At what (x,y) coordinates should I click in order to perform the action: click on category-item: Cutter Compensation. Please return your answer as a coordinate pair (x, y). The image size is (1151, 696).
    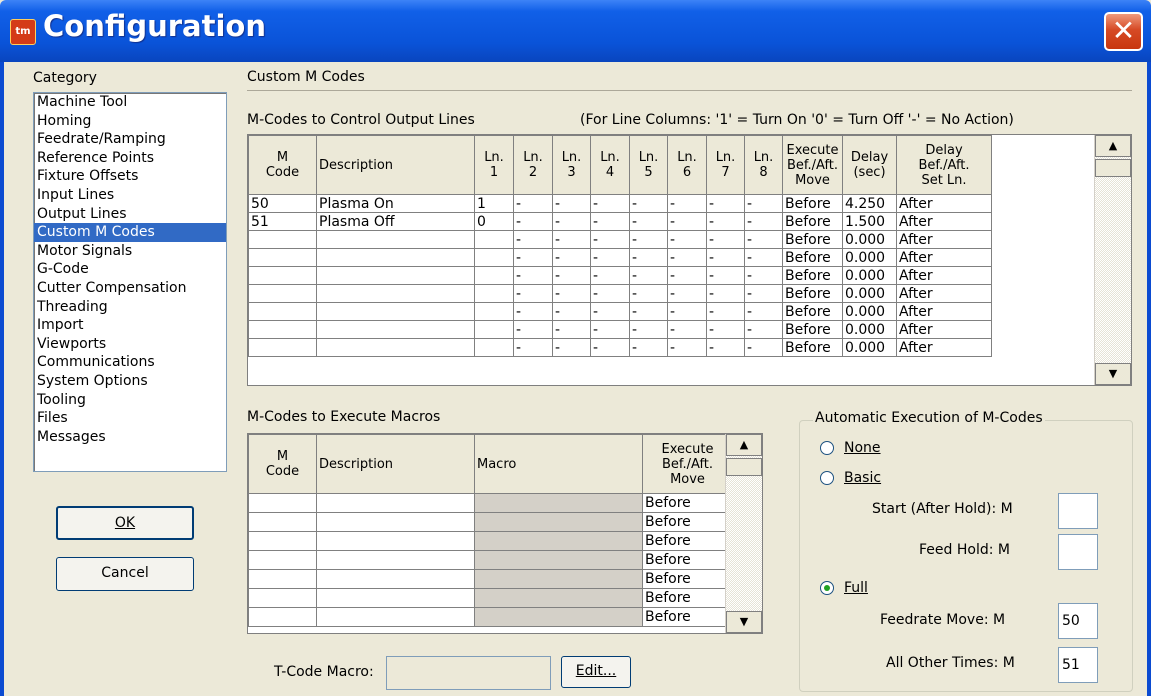
    Looking at the image, I should click on (130, 288).